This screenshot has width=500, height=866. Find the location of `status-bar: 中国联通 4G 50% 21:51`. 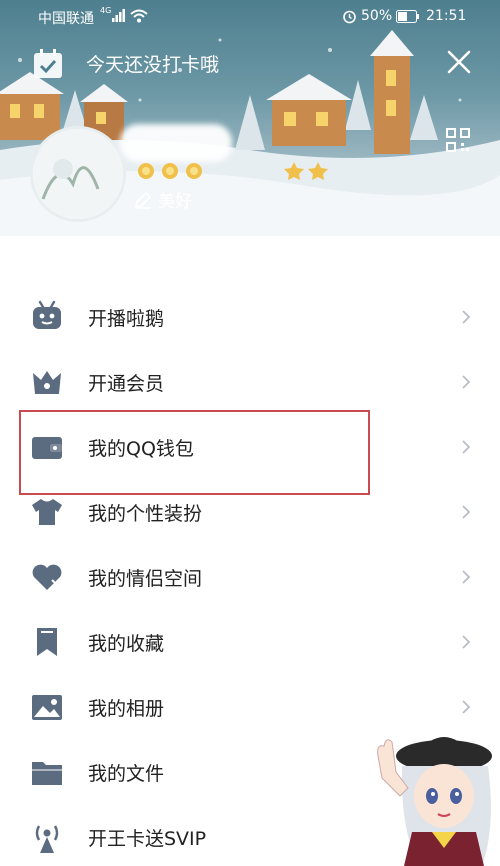

status-bar: 中国联通 4G 50% 21:51 is located at coordinates (250, 17).